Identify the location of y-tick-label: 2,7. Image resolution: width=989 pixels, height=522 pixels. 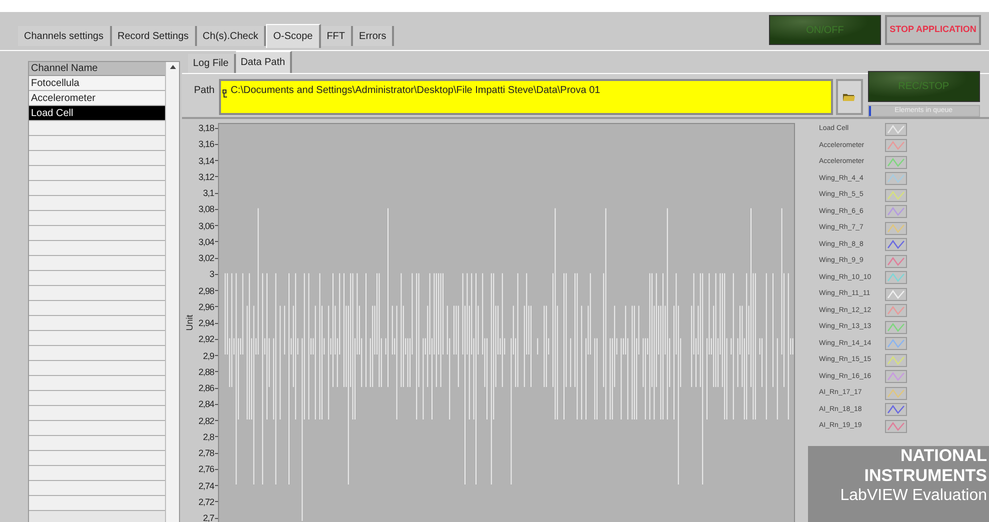
(208, 517).